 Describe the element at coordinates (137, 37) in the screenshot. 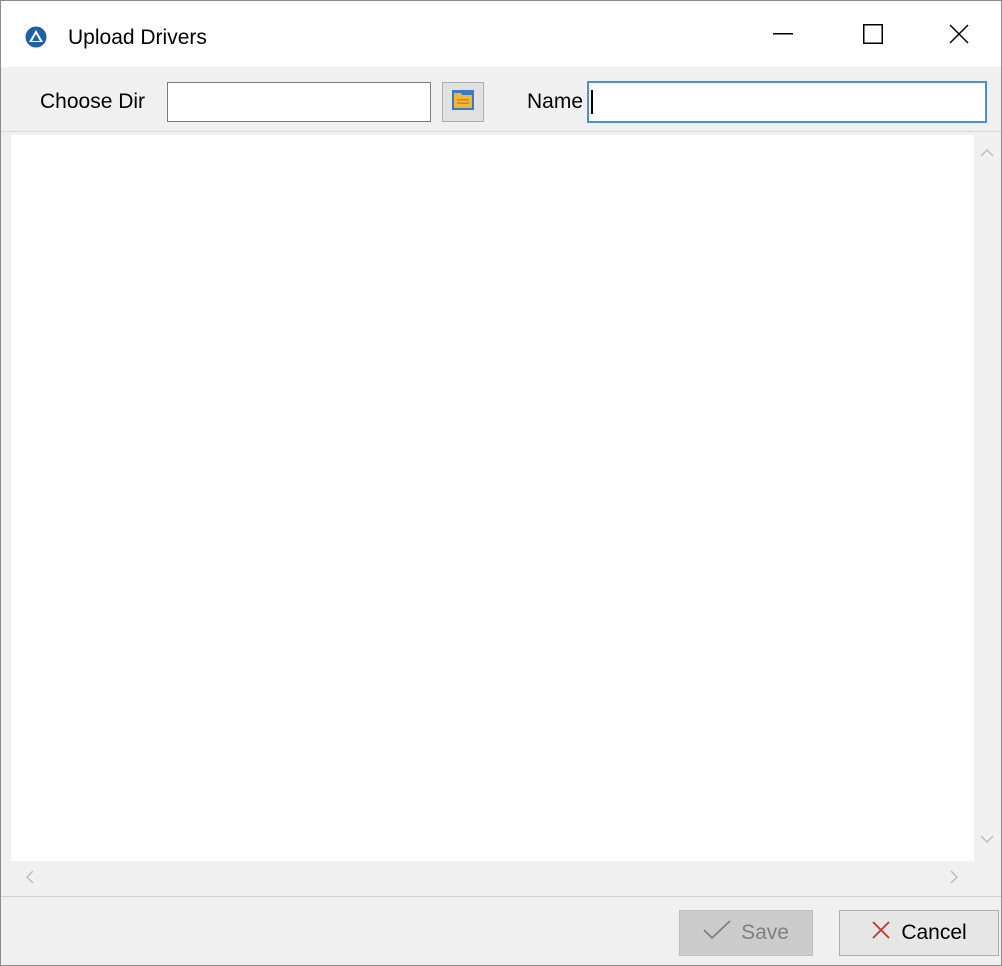

I see `window-title: Upload Drivers` at that location.